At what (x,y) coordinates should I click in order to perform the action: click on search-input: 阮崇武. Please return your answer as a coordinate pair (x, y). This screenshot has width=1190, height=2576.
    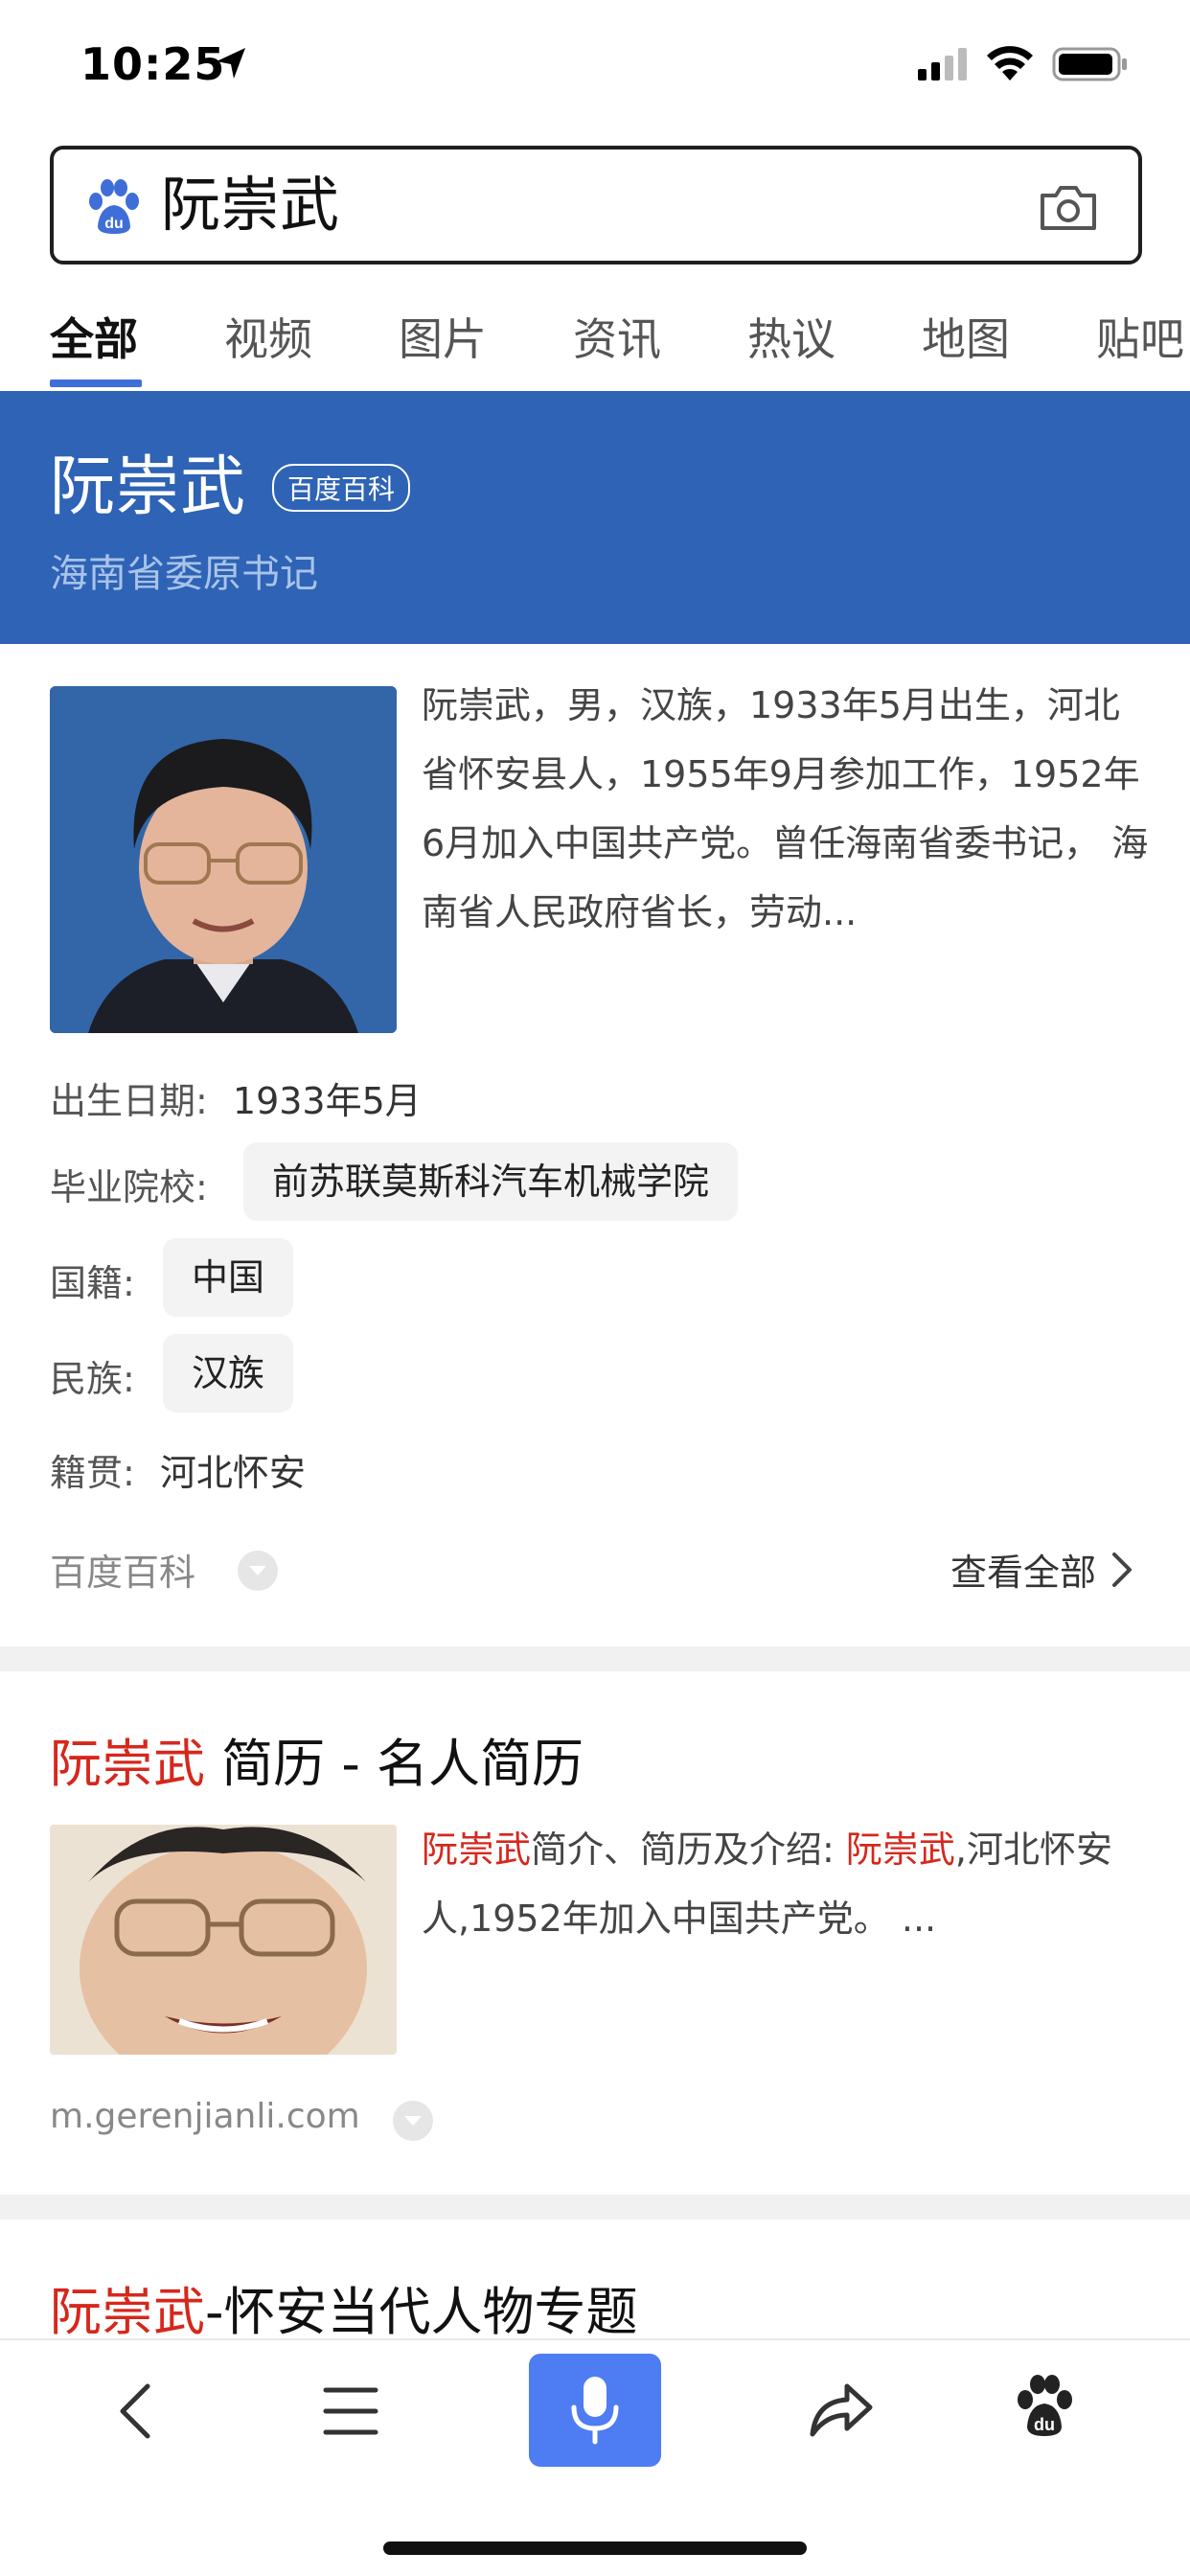
    Looking at the image, I should click on (250, 205).